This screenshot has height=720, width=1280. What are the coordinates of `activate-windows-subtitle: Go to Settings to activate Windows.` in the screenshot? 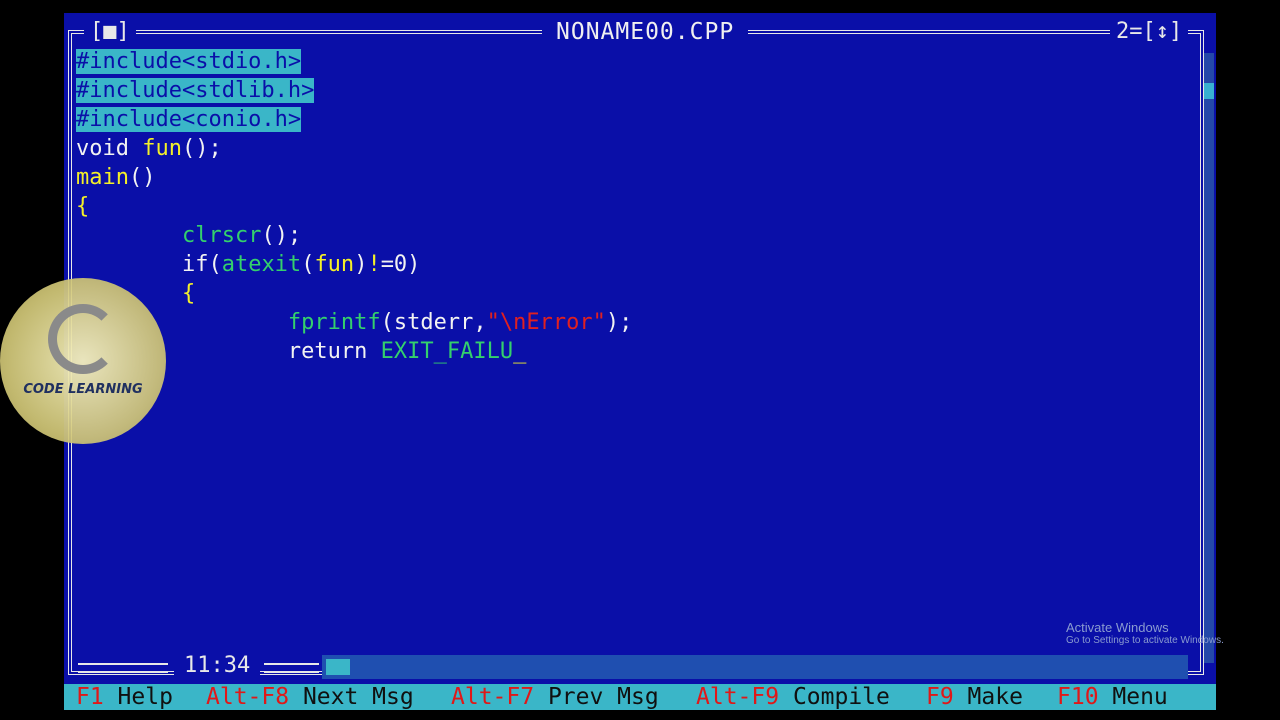 It's located at (1145, 640).